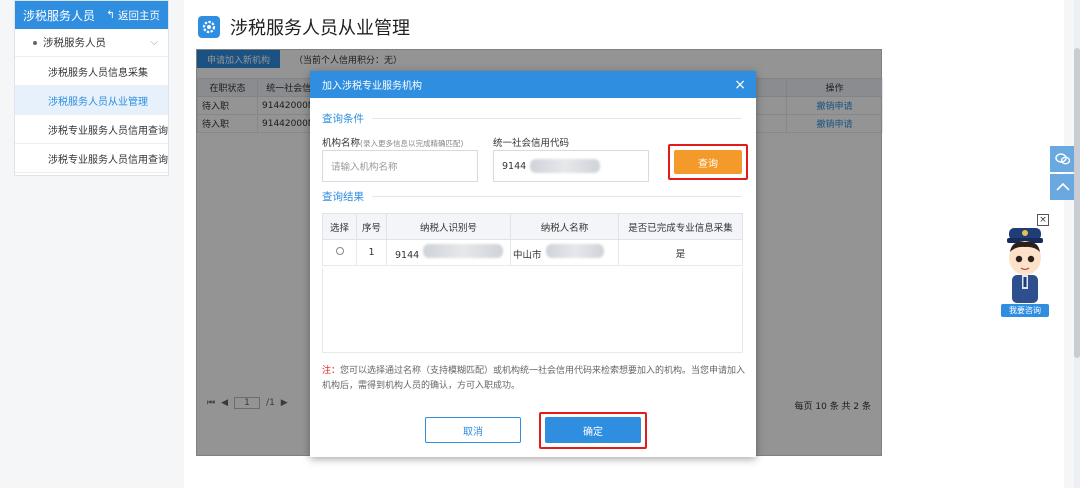  I want to click on table-header: 序号, so click(371, 226).